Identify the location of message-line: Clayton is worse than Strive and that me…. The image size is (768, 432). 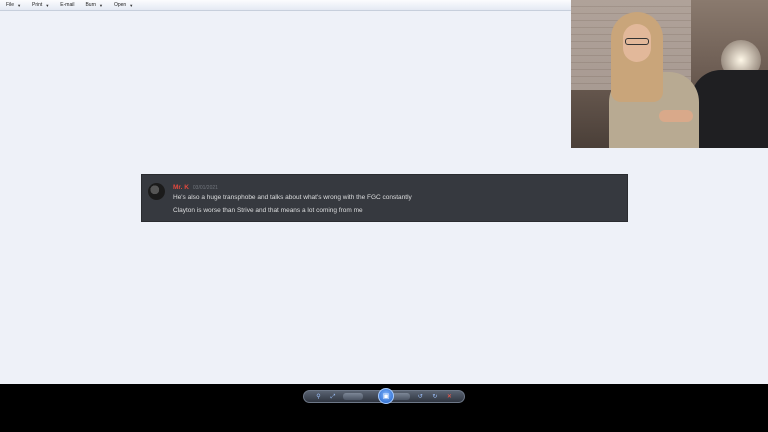
(268, 210).